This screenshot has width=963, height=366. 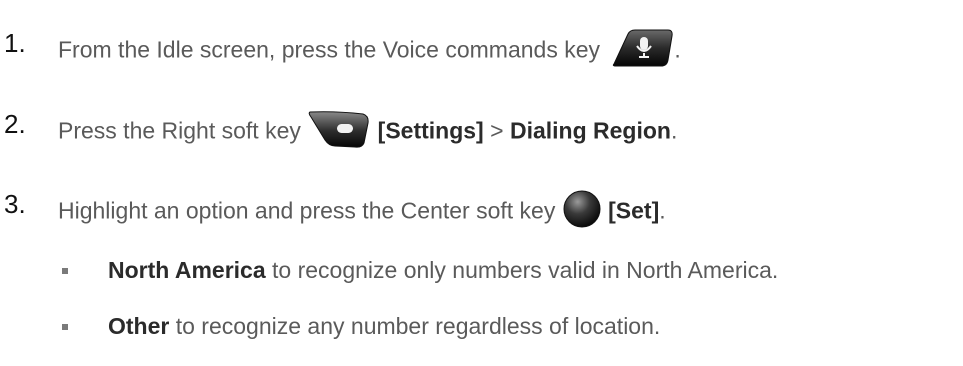 I want to click on step-text-part: Press the Right soft key, so click(x=179, y=130).